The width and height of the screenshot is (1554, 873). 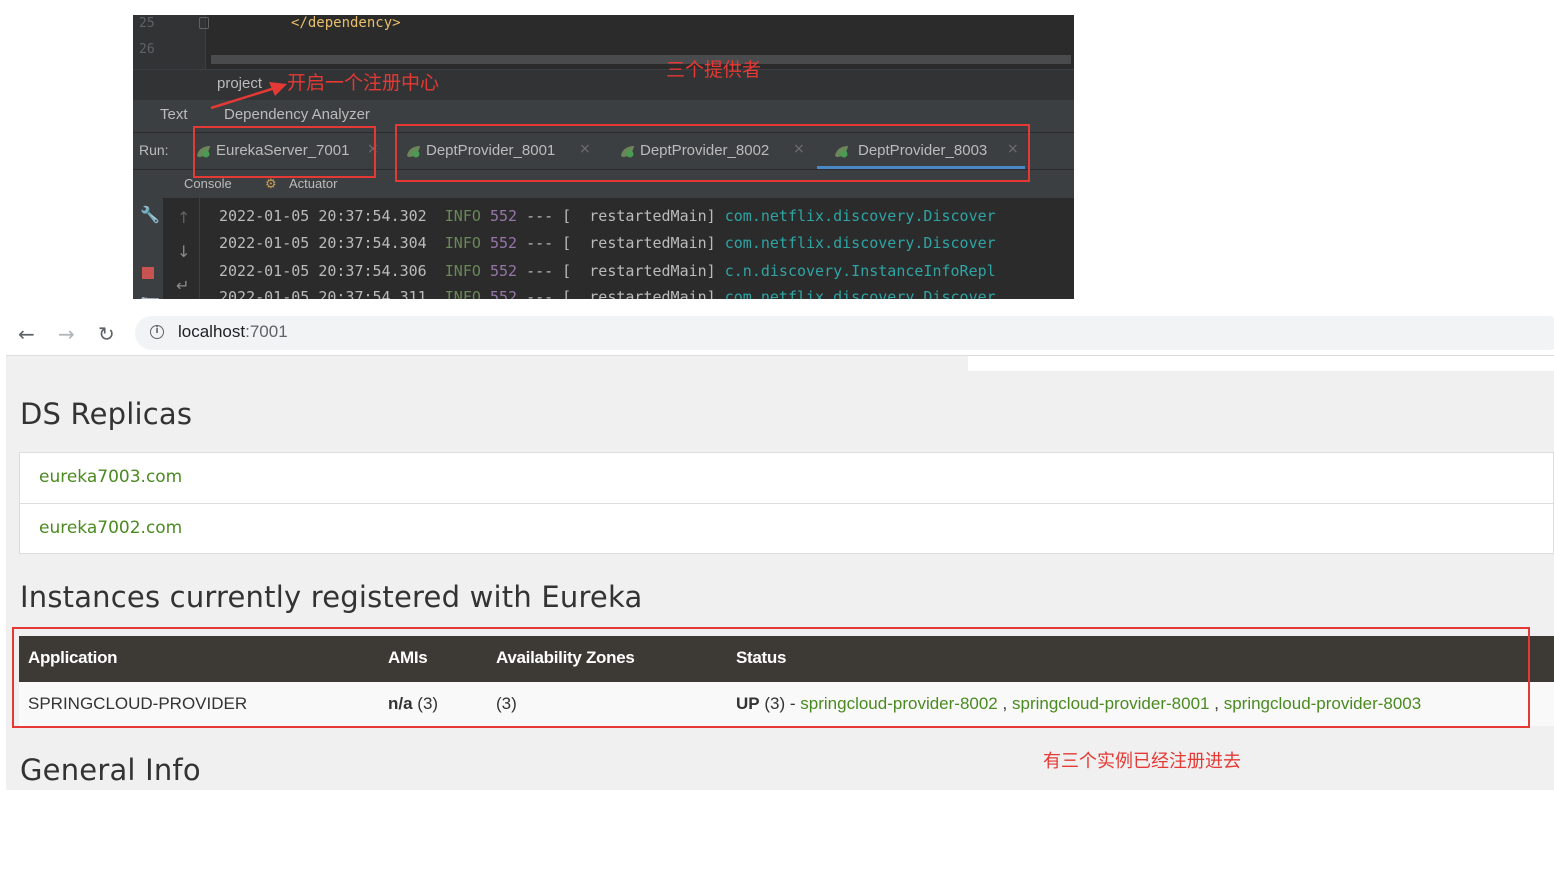 I want to click on ds-replicas-heading: DS Replicas, so click(x=106, y=414).